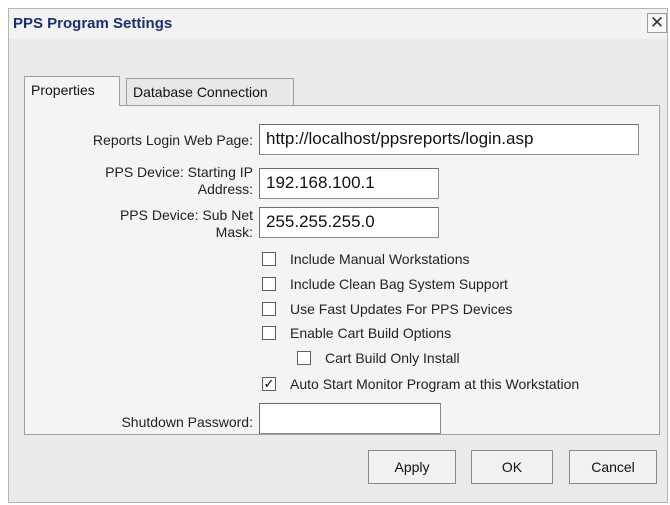 Image resolution: width=670 pixels, height=505 pixels. What do you see at coordinates (338, 24) in the screenshot?
I see `title-bar: PPS Program Settings ✕` at bounding box center [338, 24].